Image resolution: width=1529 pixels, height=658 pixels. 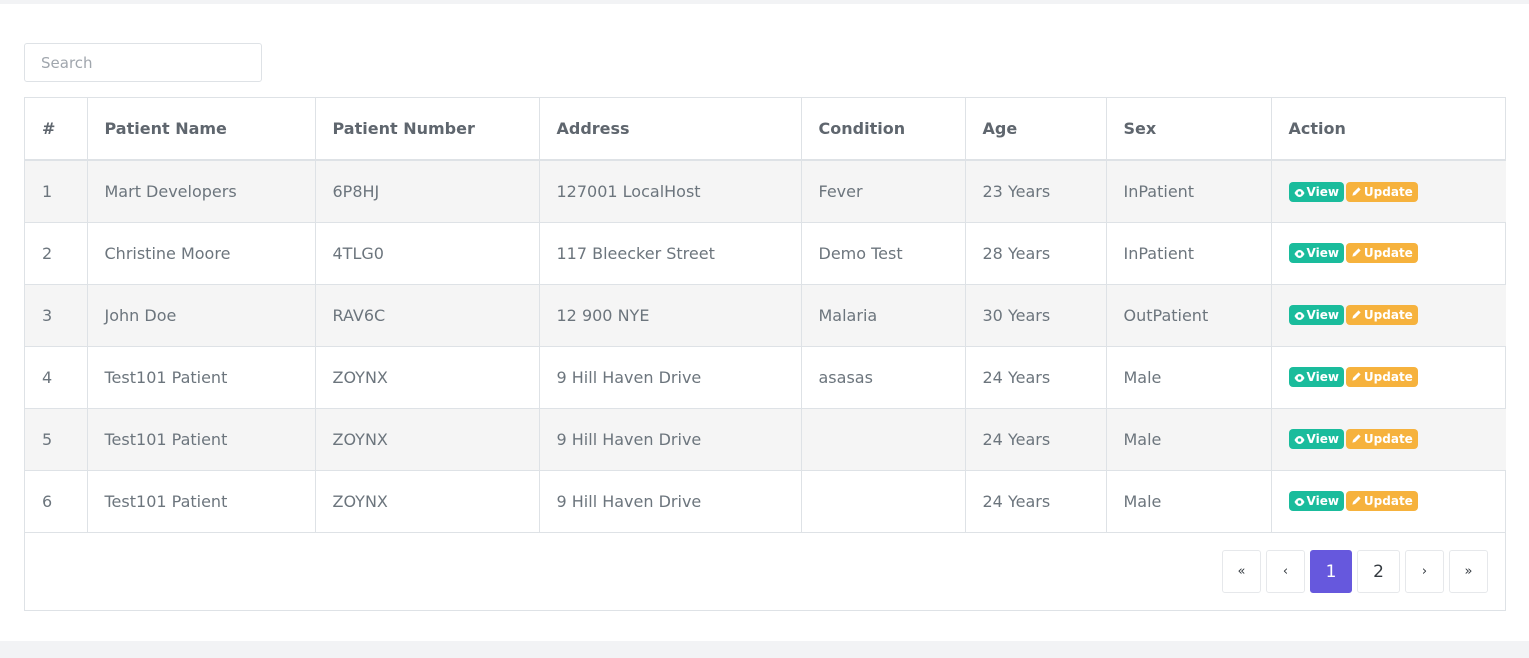 What do you see at coordinates (670, 253) in the screenshot?
I see `cell-address: 117 Bleecker Street` at bounding box center [670, 253].